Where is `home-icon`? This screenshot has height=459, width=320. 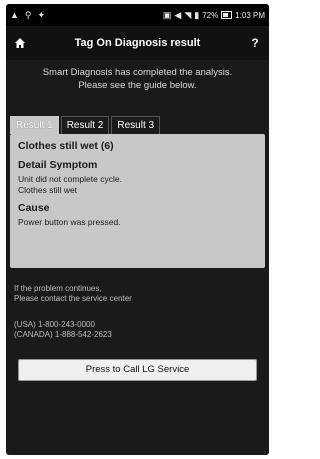 home-icon is located at coordinates (20, 43).